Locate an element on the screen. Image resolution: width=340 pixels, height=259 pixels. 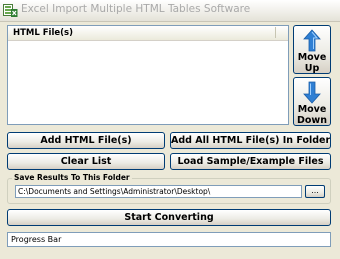
start-converting-button: Start Converting is located at coordinates (169, 217).